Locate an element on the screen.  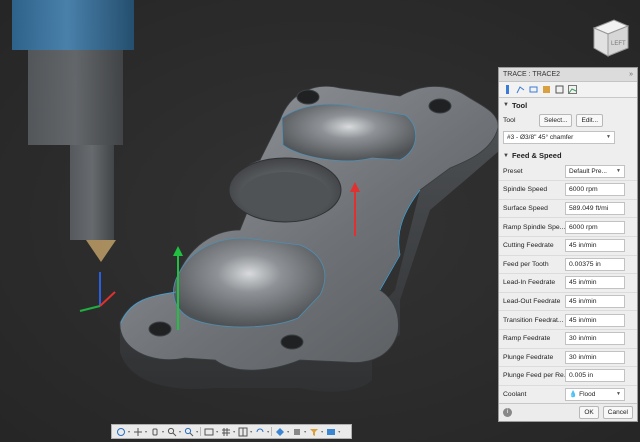
feed-field-label: Lead-Out Feedrate is located at coordinates (532, 302).